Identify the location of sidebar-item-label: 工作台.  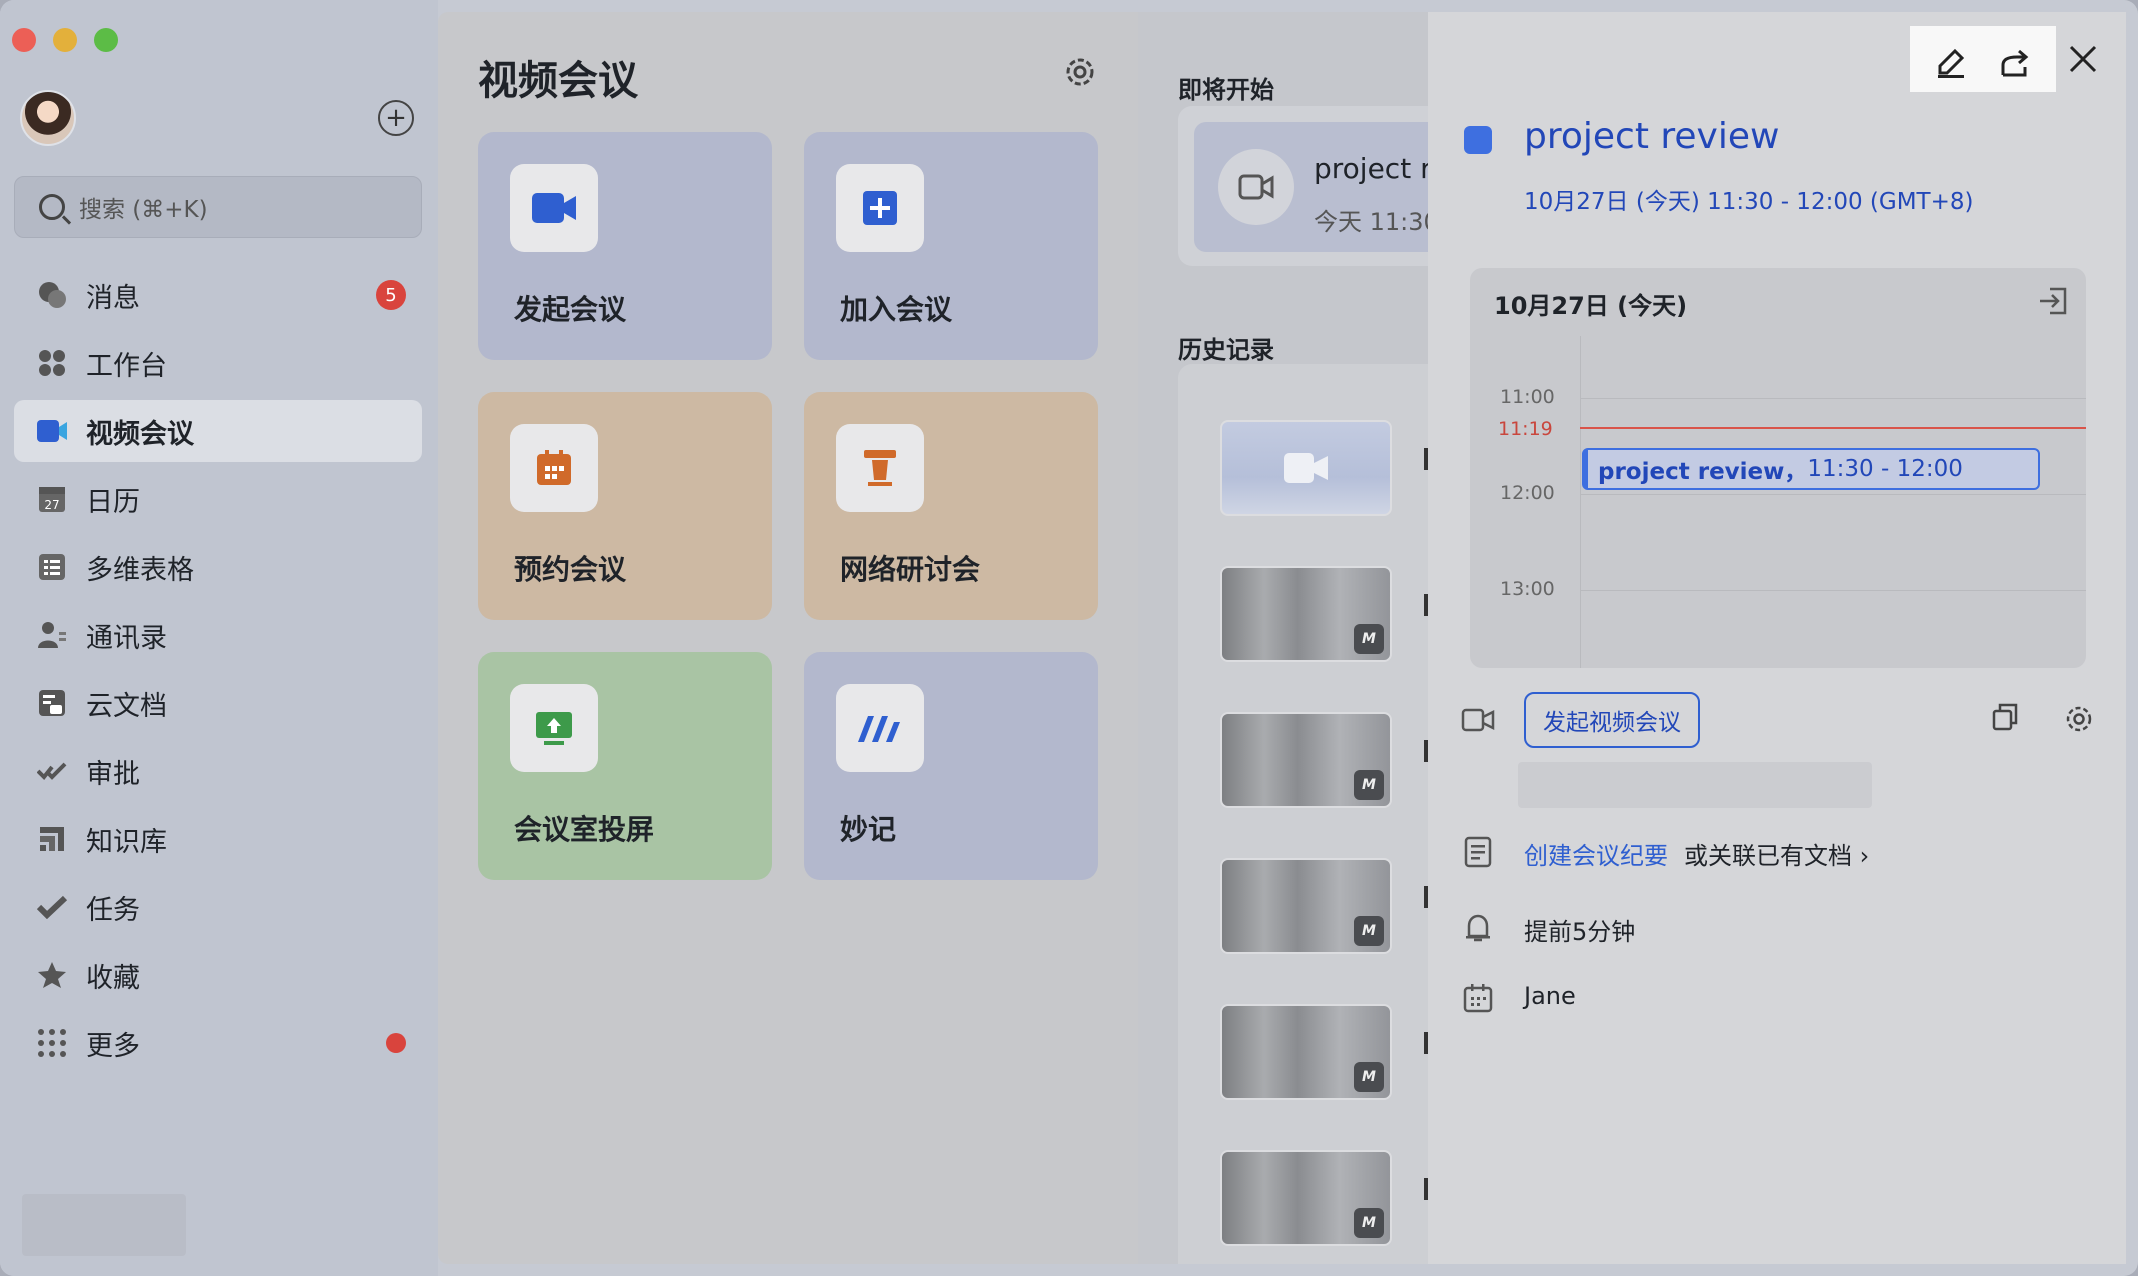
(126, 366).